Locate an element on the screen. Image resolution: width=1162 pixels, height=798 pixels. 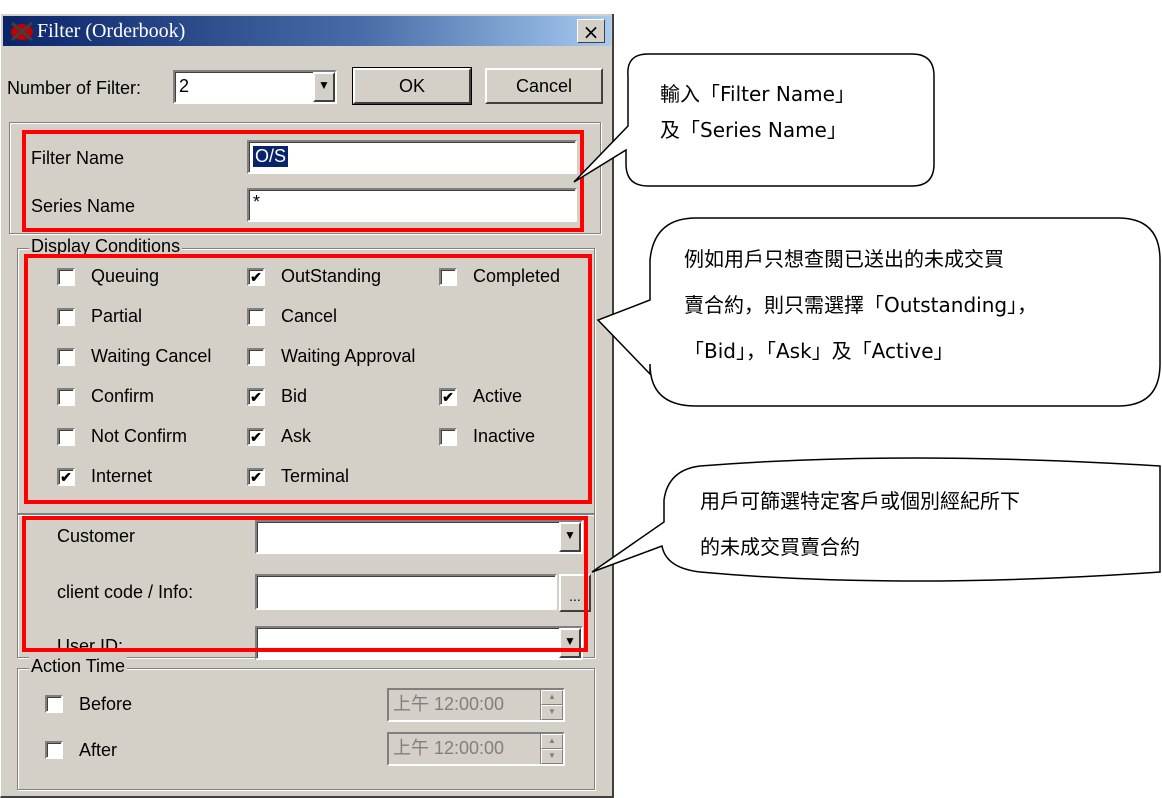
callout-3-text: 用戶可篩選特定客戶或個別經紀所下 的未成交買賣合約 is located at coordinates (860, 524).